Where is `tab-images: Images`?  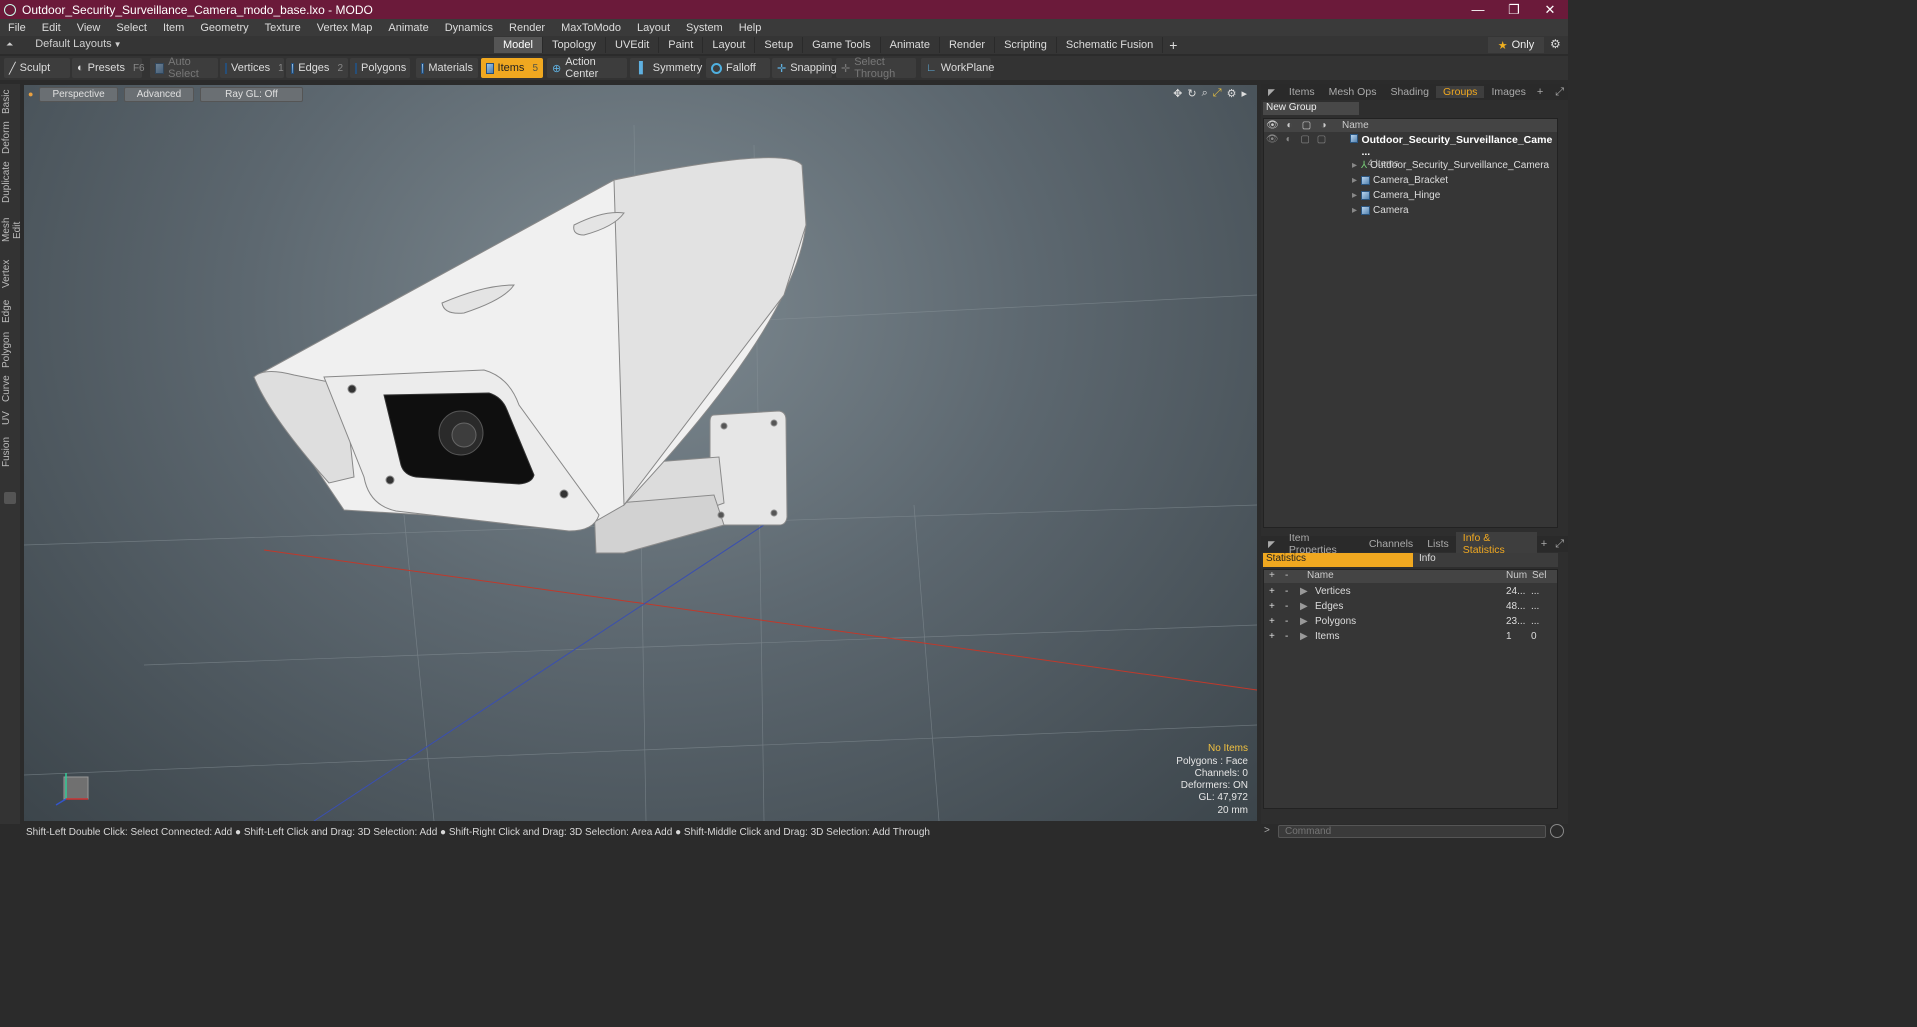 tab-images: Images is located at coordinates (1508, 92).